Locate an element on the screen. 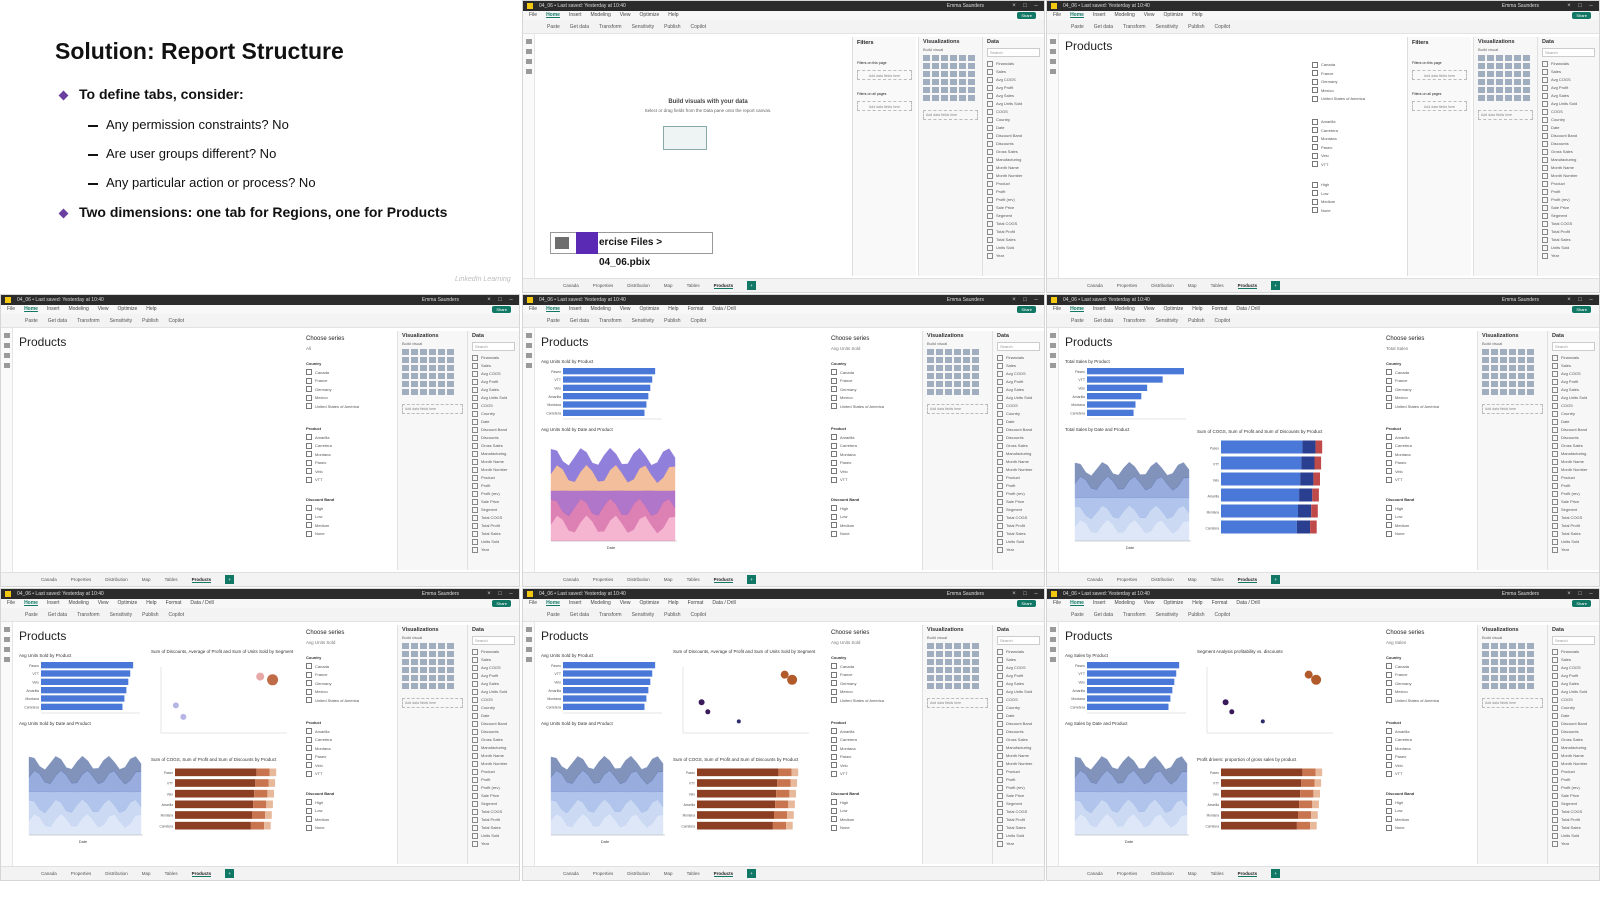  field-item: Country is located at coordinates (1573, 414).